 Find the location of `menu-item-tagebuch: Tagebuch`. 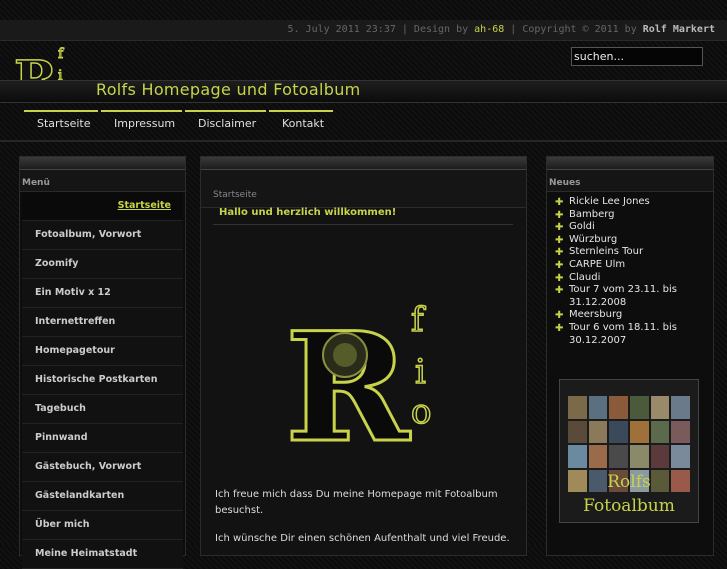

menu-item-tagebuch: Tagebuch is located at coordinates (102, 409).